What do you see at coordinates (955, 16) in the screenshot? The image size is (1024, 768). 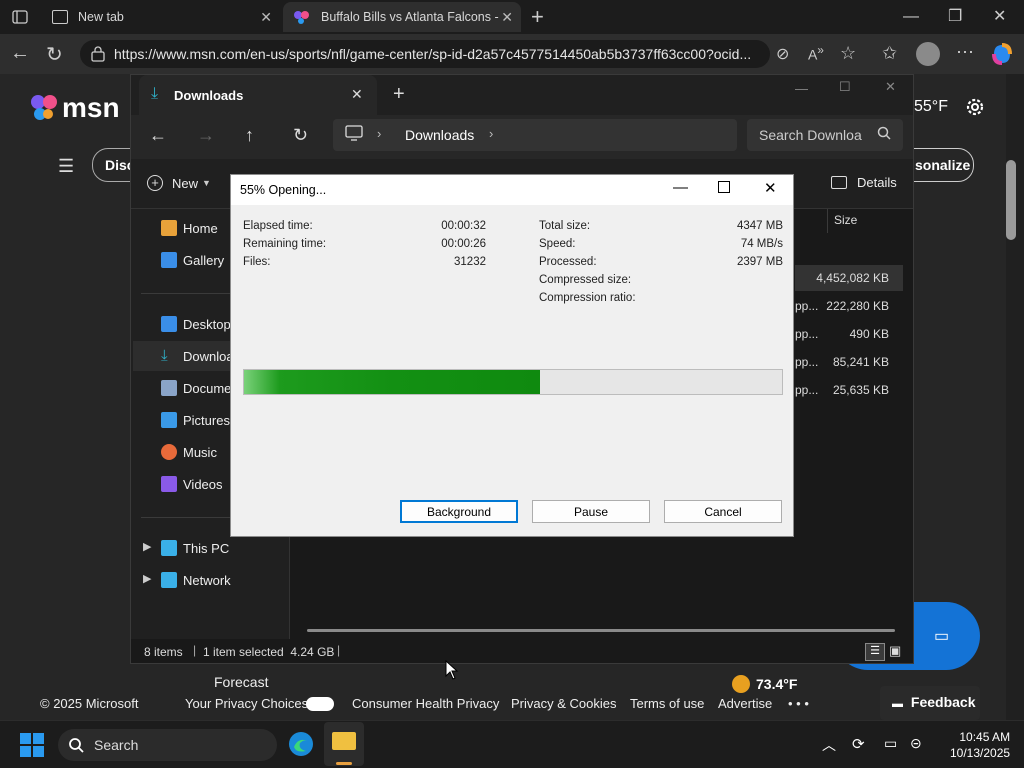 I see `restore-icon: ❐` at bounding box center [955, 16].